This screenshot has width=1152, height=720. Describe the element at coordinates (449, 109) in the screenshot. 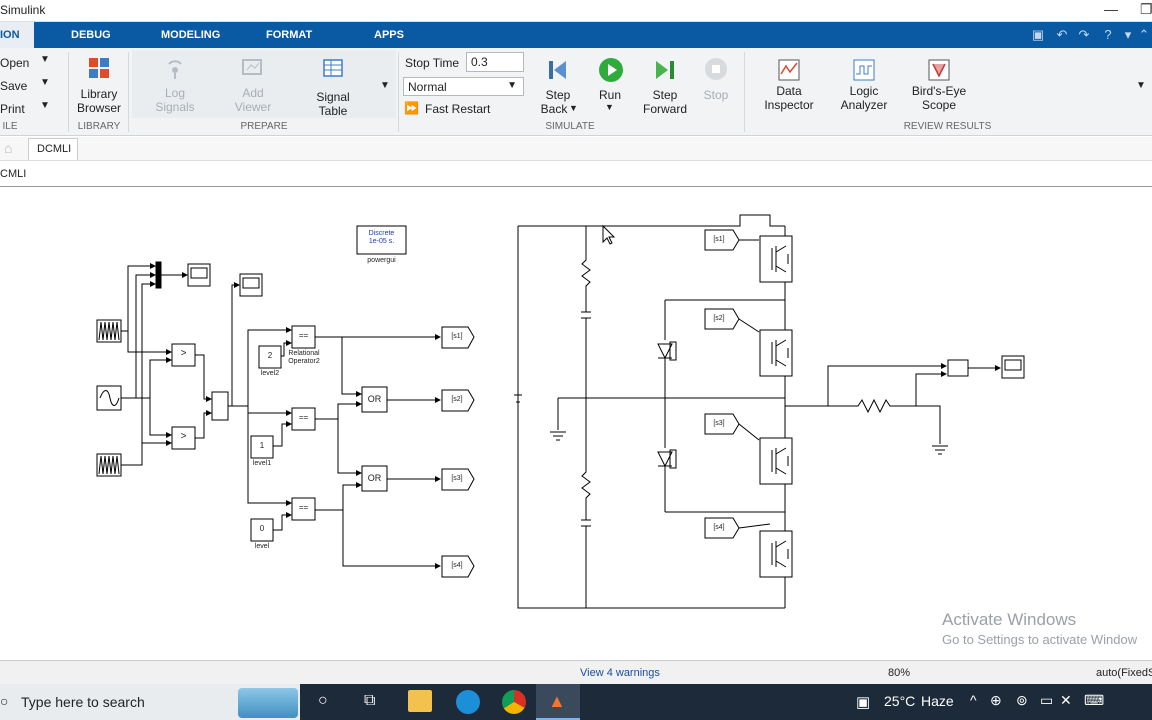

I see `fast-restart-toggle: ⏩ Fast Restart` at that location.